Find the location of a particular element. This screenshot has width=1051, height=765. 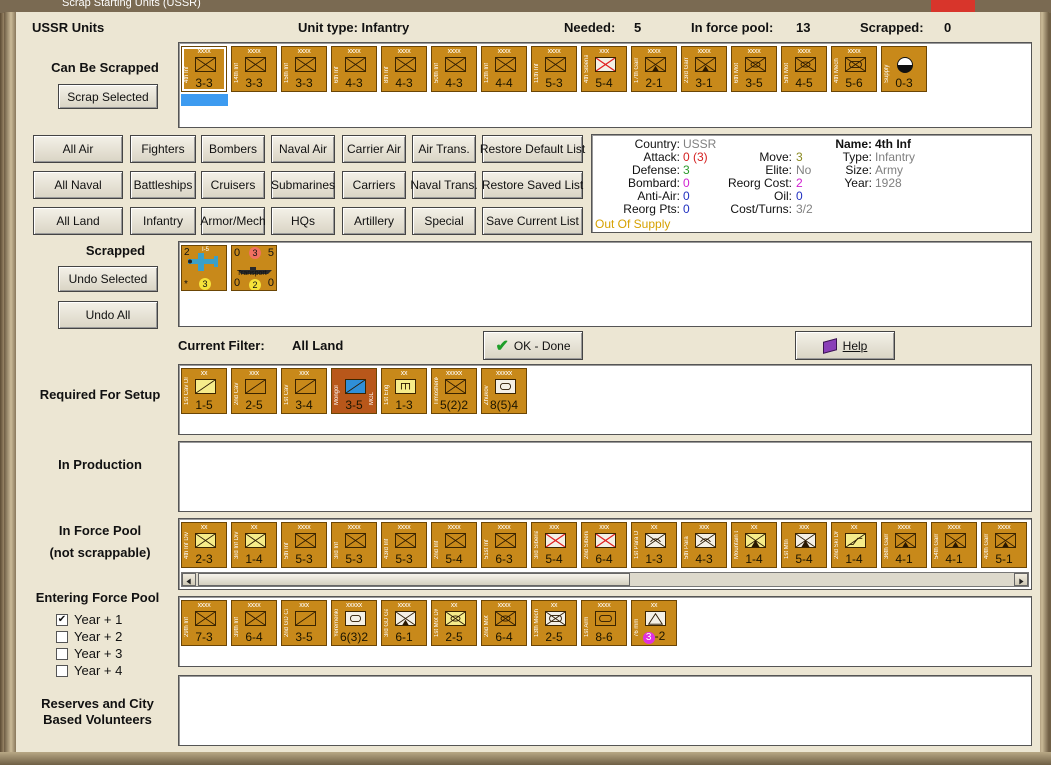

unit-counter: xx 1st Eng 1-3 is located at coordinates (404, 391).